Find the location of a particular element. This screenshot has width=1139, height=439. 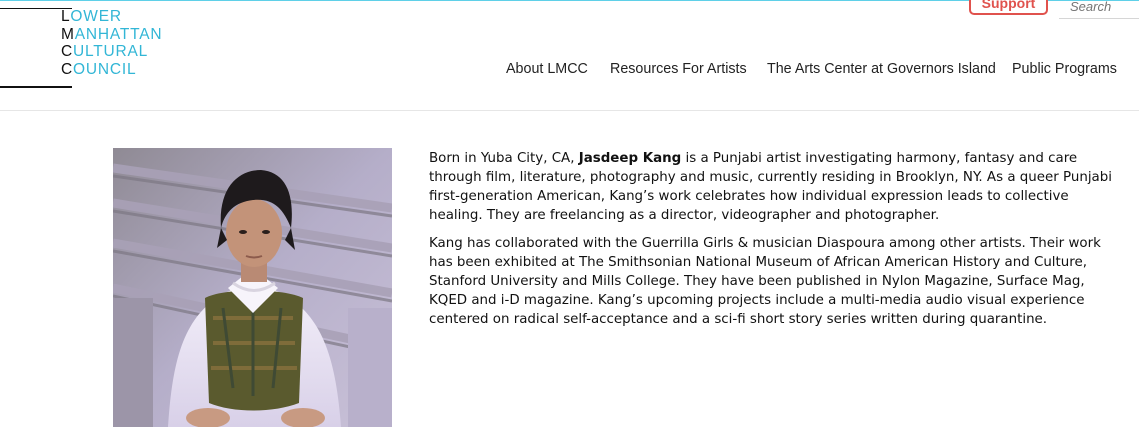

search-input is located at coordinates (1099, 9).